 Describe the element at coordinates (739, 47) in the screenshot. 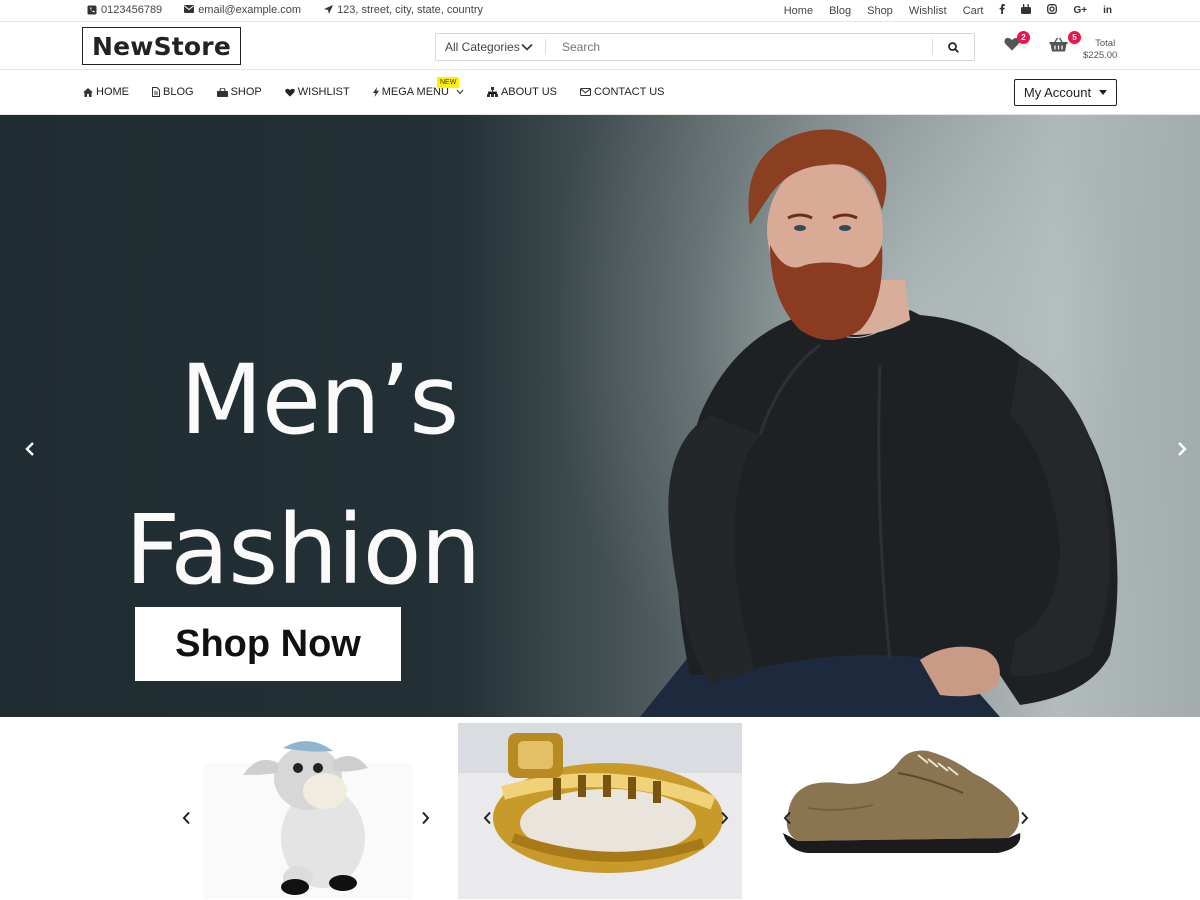

I see `search-input` at that location.